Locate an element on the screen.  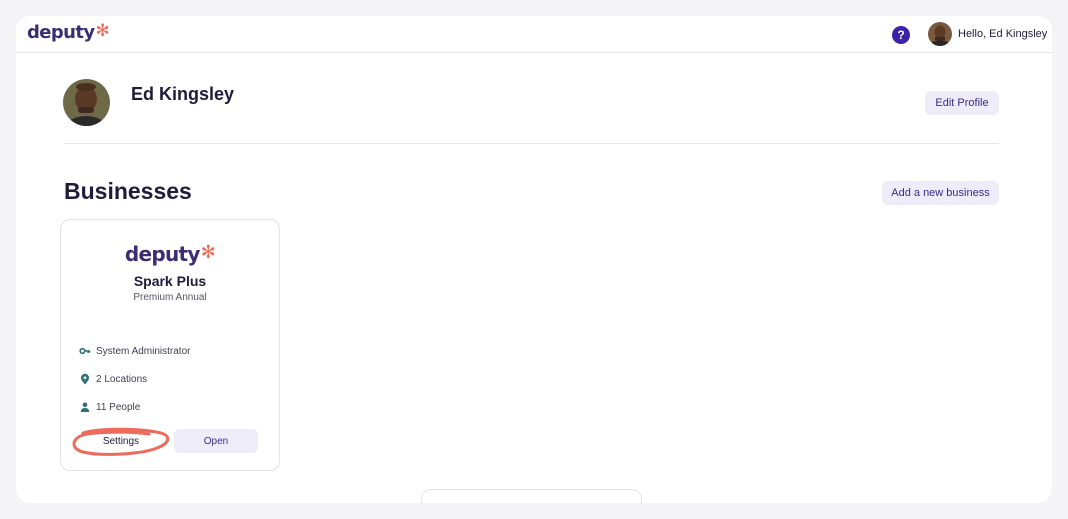
key-icon is located at coordinates (85, 351).